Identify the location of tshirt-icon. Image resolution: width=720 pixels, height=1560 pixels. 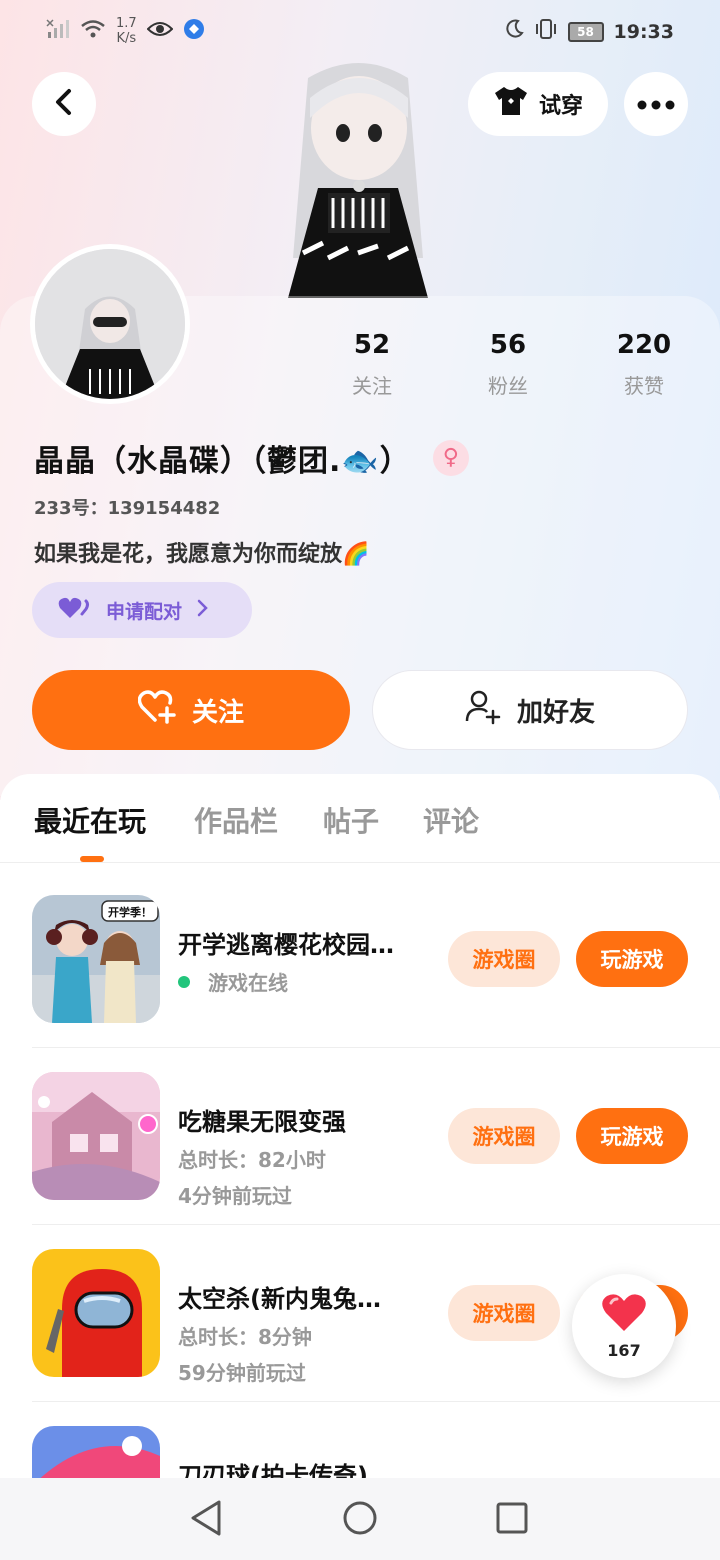
(511, 104).